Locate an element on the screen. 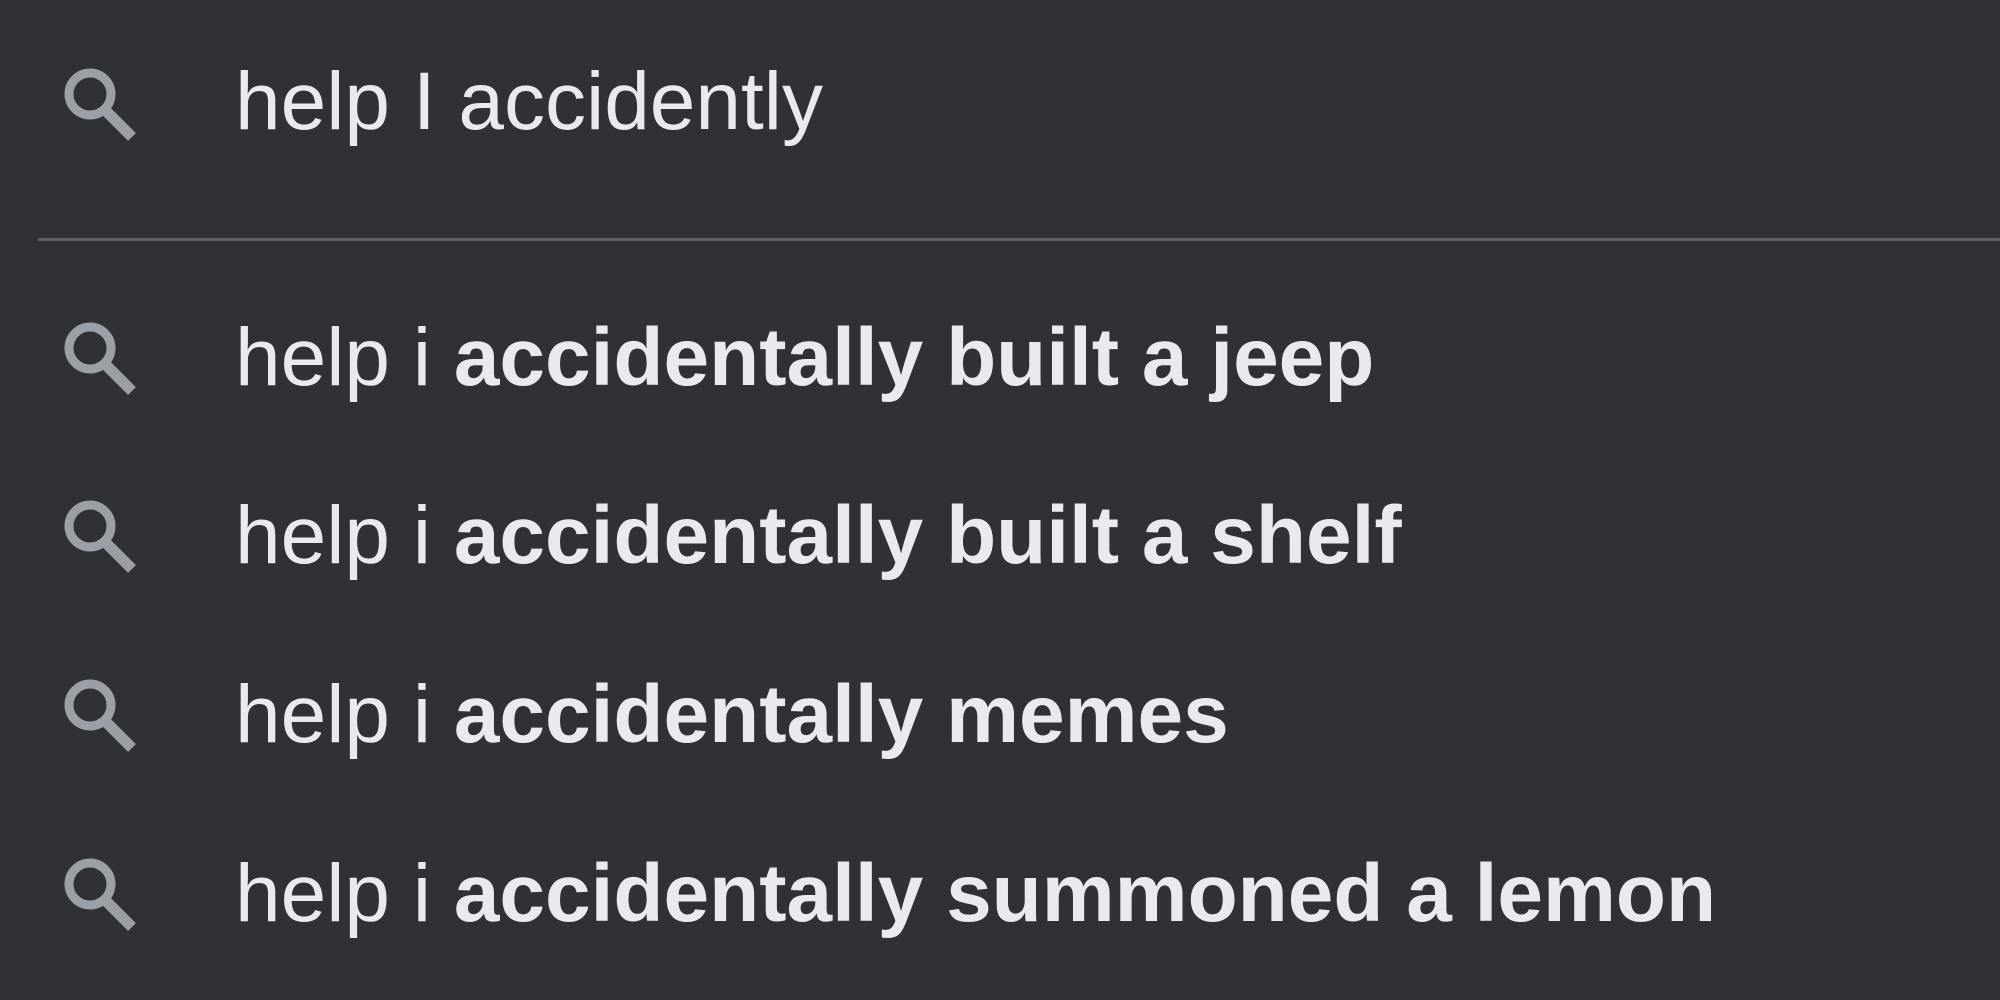  divider is located at coordinates (1019, 239).